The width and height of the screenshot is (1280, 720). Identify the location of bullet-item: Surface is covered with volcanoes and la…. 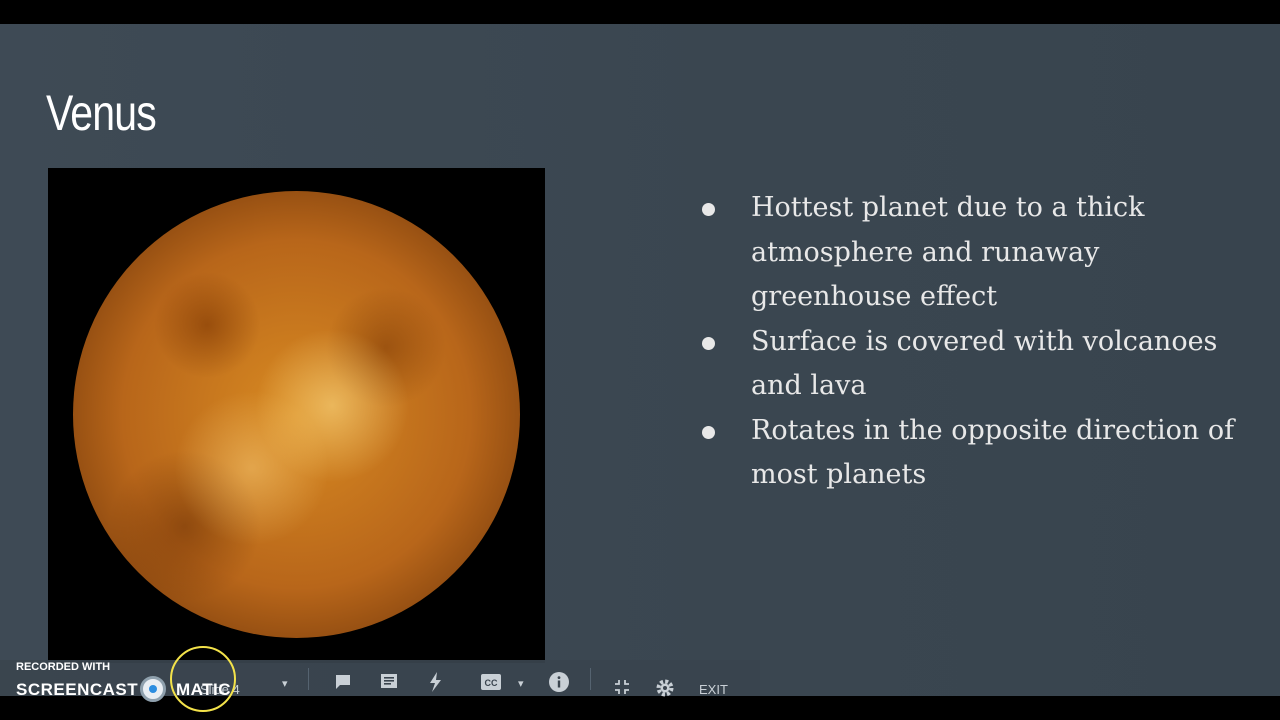
(970, 364).